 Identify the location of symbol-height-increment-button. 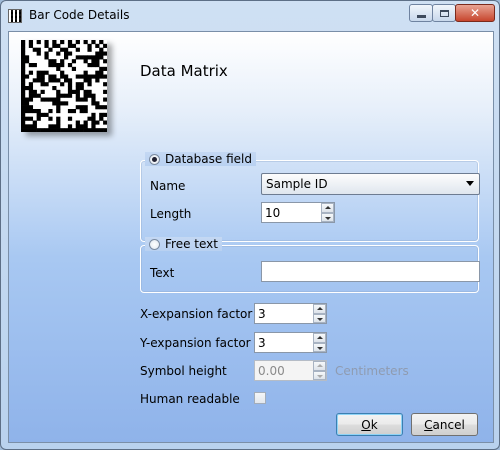
(319, 366).